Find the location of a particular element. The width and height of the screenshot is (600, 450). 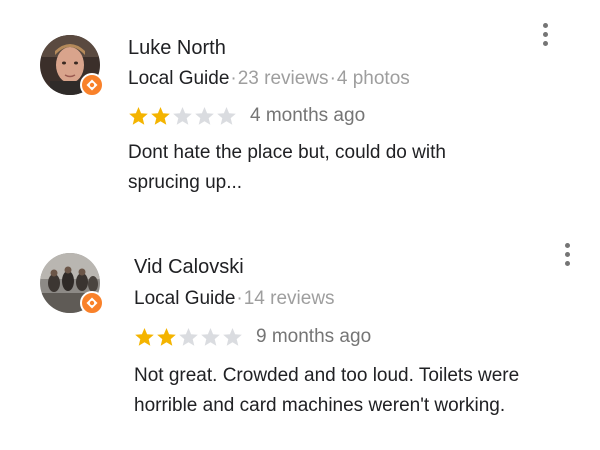

reviews-count: 14 reviews is located at coordinates (289, 298).